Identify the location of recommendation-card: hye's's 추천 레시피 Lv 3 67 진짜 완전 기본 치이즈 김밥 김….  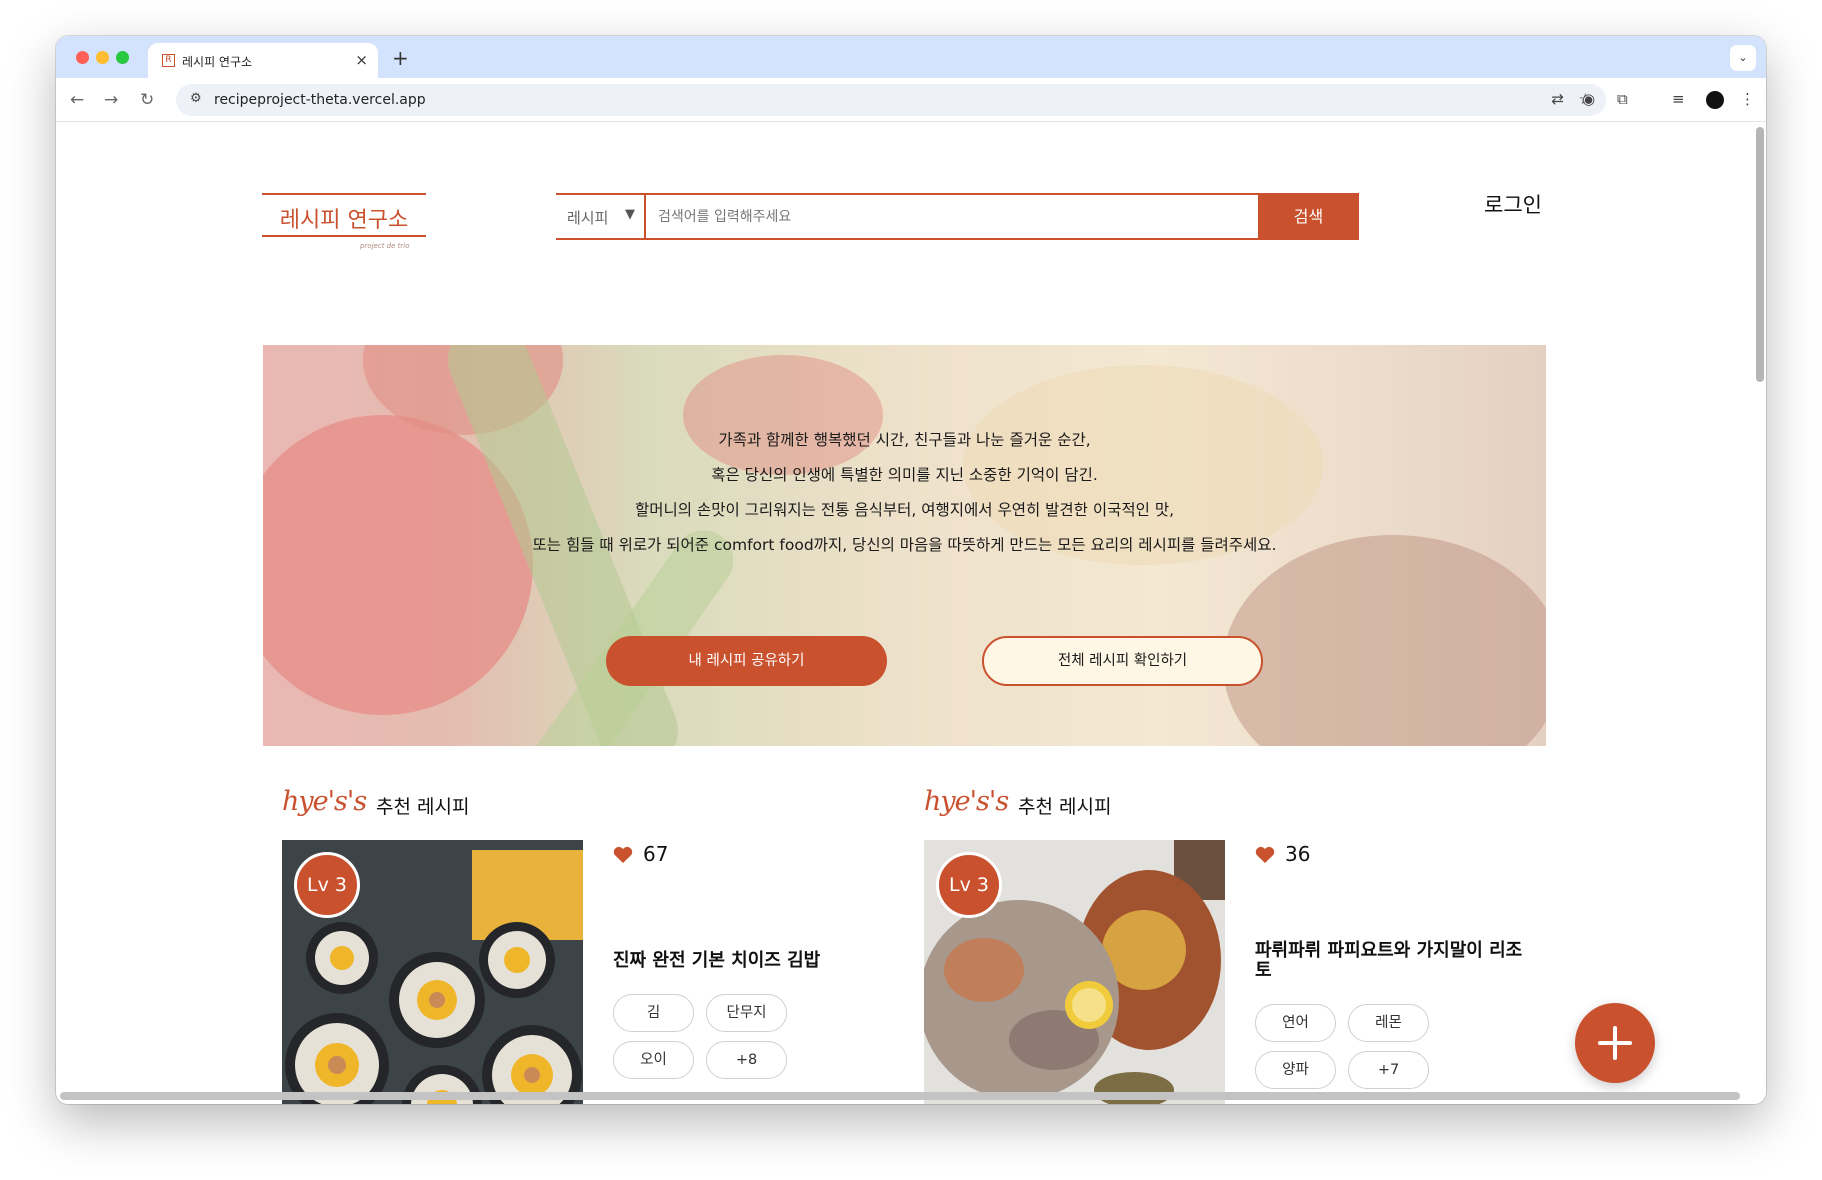
(602, 945).